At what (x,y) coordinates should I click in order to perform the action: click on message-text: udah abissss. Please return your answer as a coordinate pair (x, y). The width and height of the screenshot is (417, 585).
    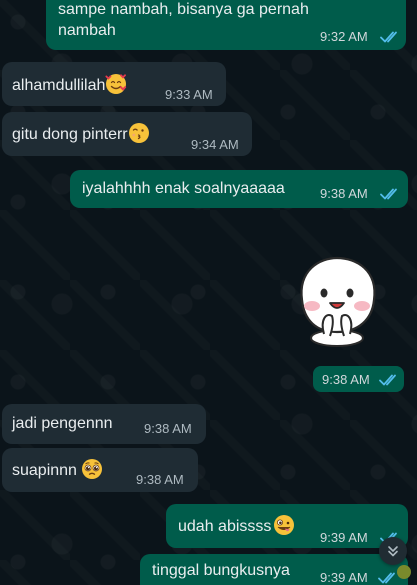
    Looking at the image, I should click on (236, 525).